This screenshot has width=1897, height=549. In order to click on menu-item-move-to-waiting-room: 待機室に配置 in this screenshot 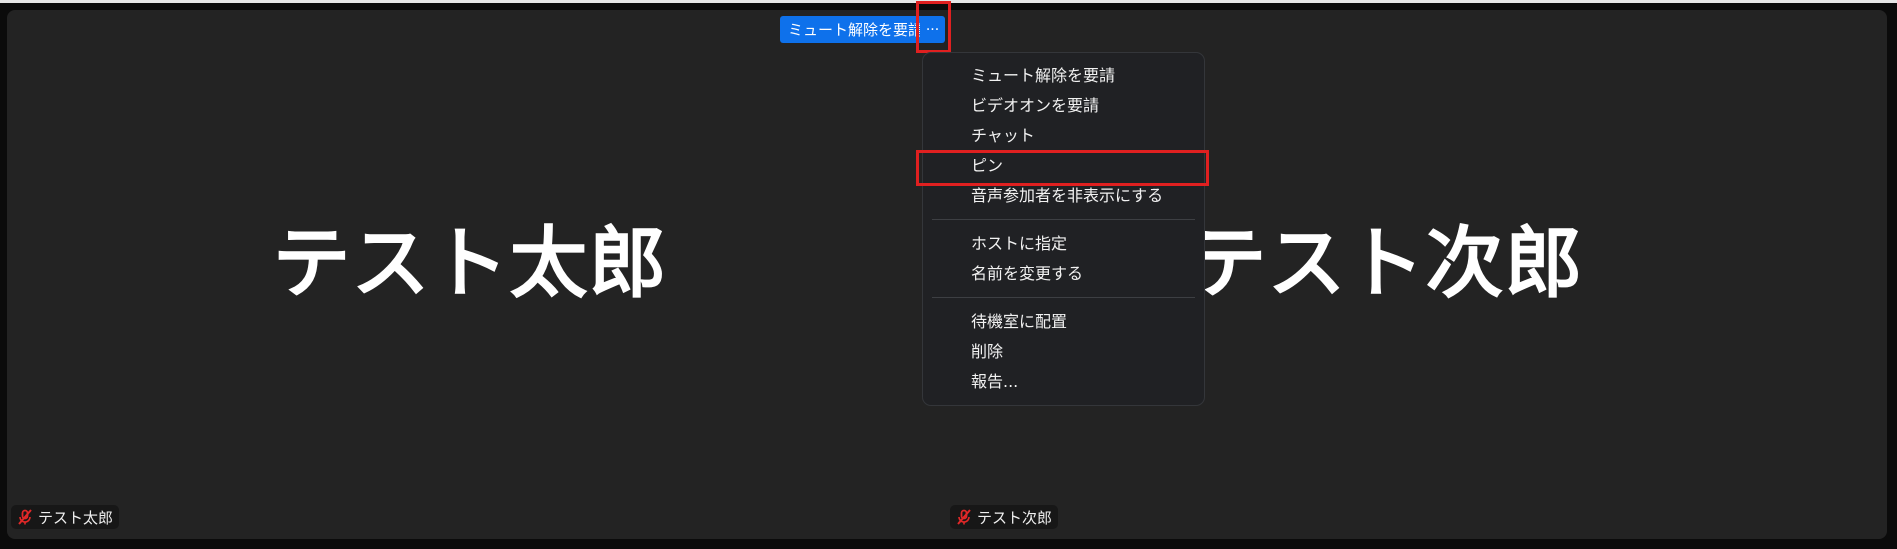, I will do `click(1063, 322)`.